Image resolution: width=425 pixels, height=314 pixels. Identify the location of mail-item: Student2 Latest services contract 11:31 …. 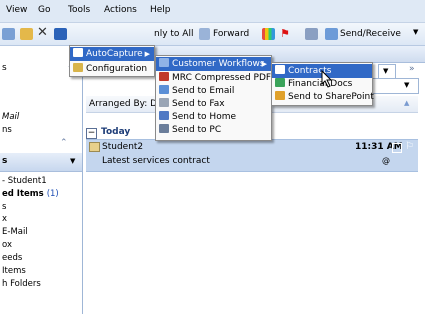
(252, 155).